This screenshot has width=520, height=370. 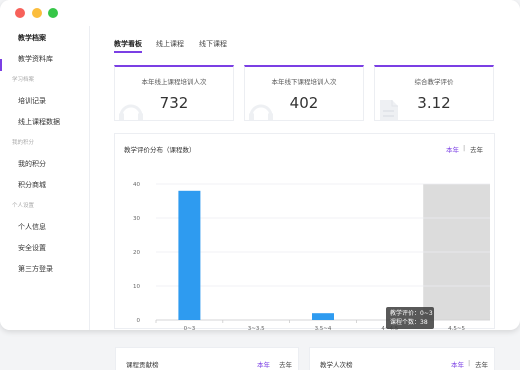 I want to click on x-tick-label: 0~3, so click(x=190, y=328).